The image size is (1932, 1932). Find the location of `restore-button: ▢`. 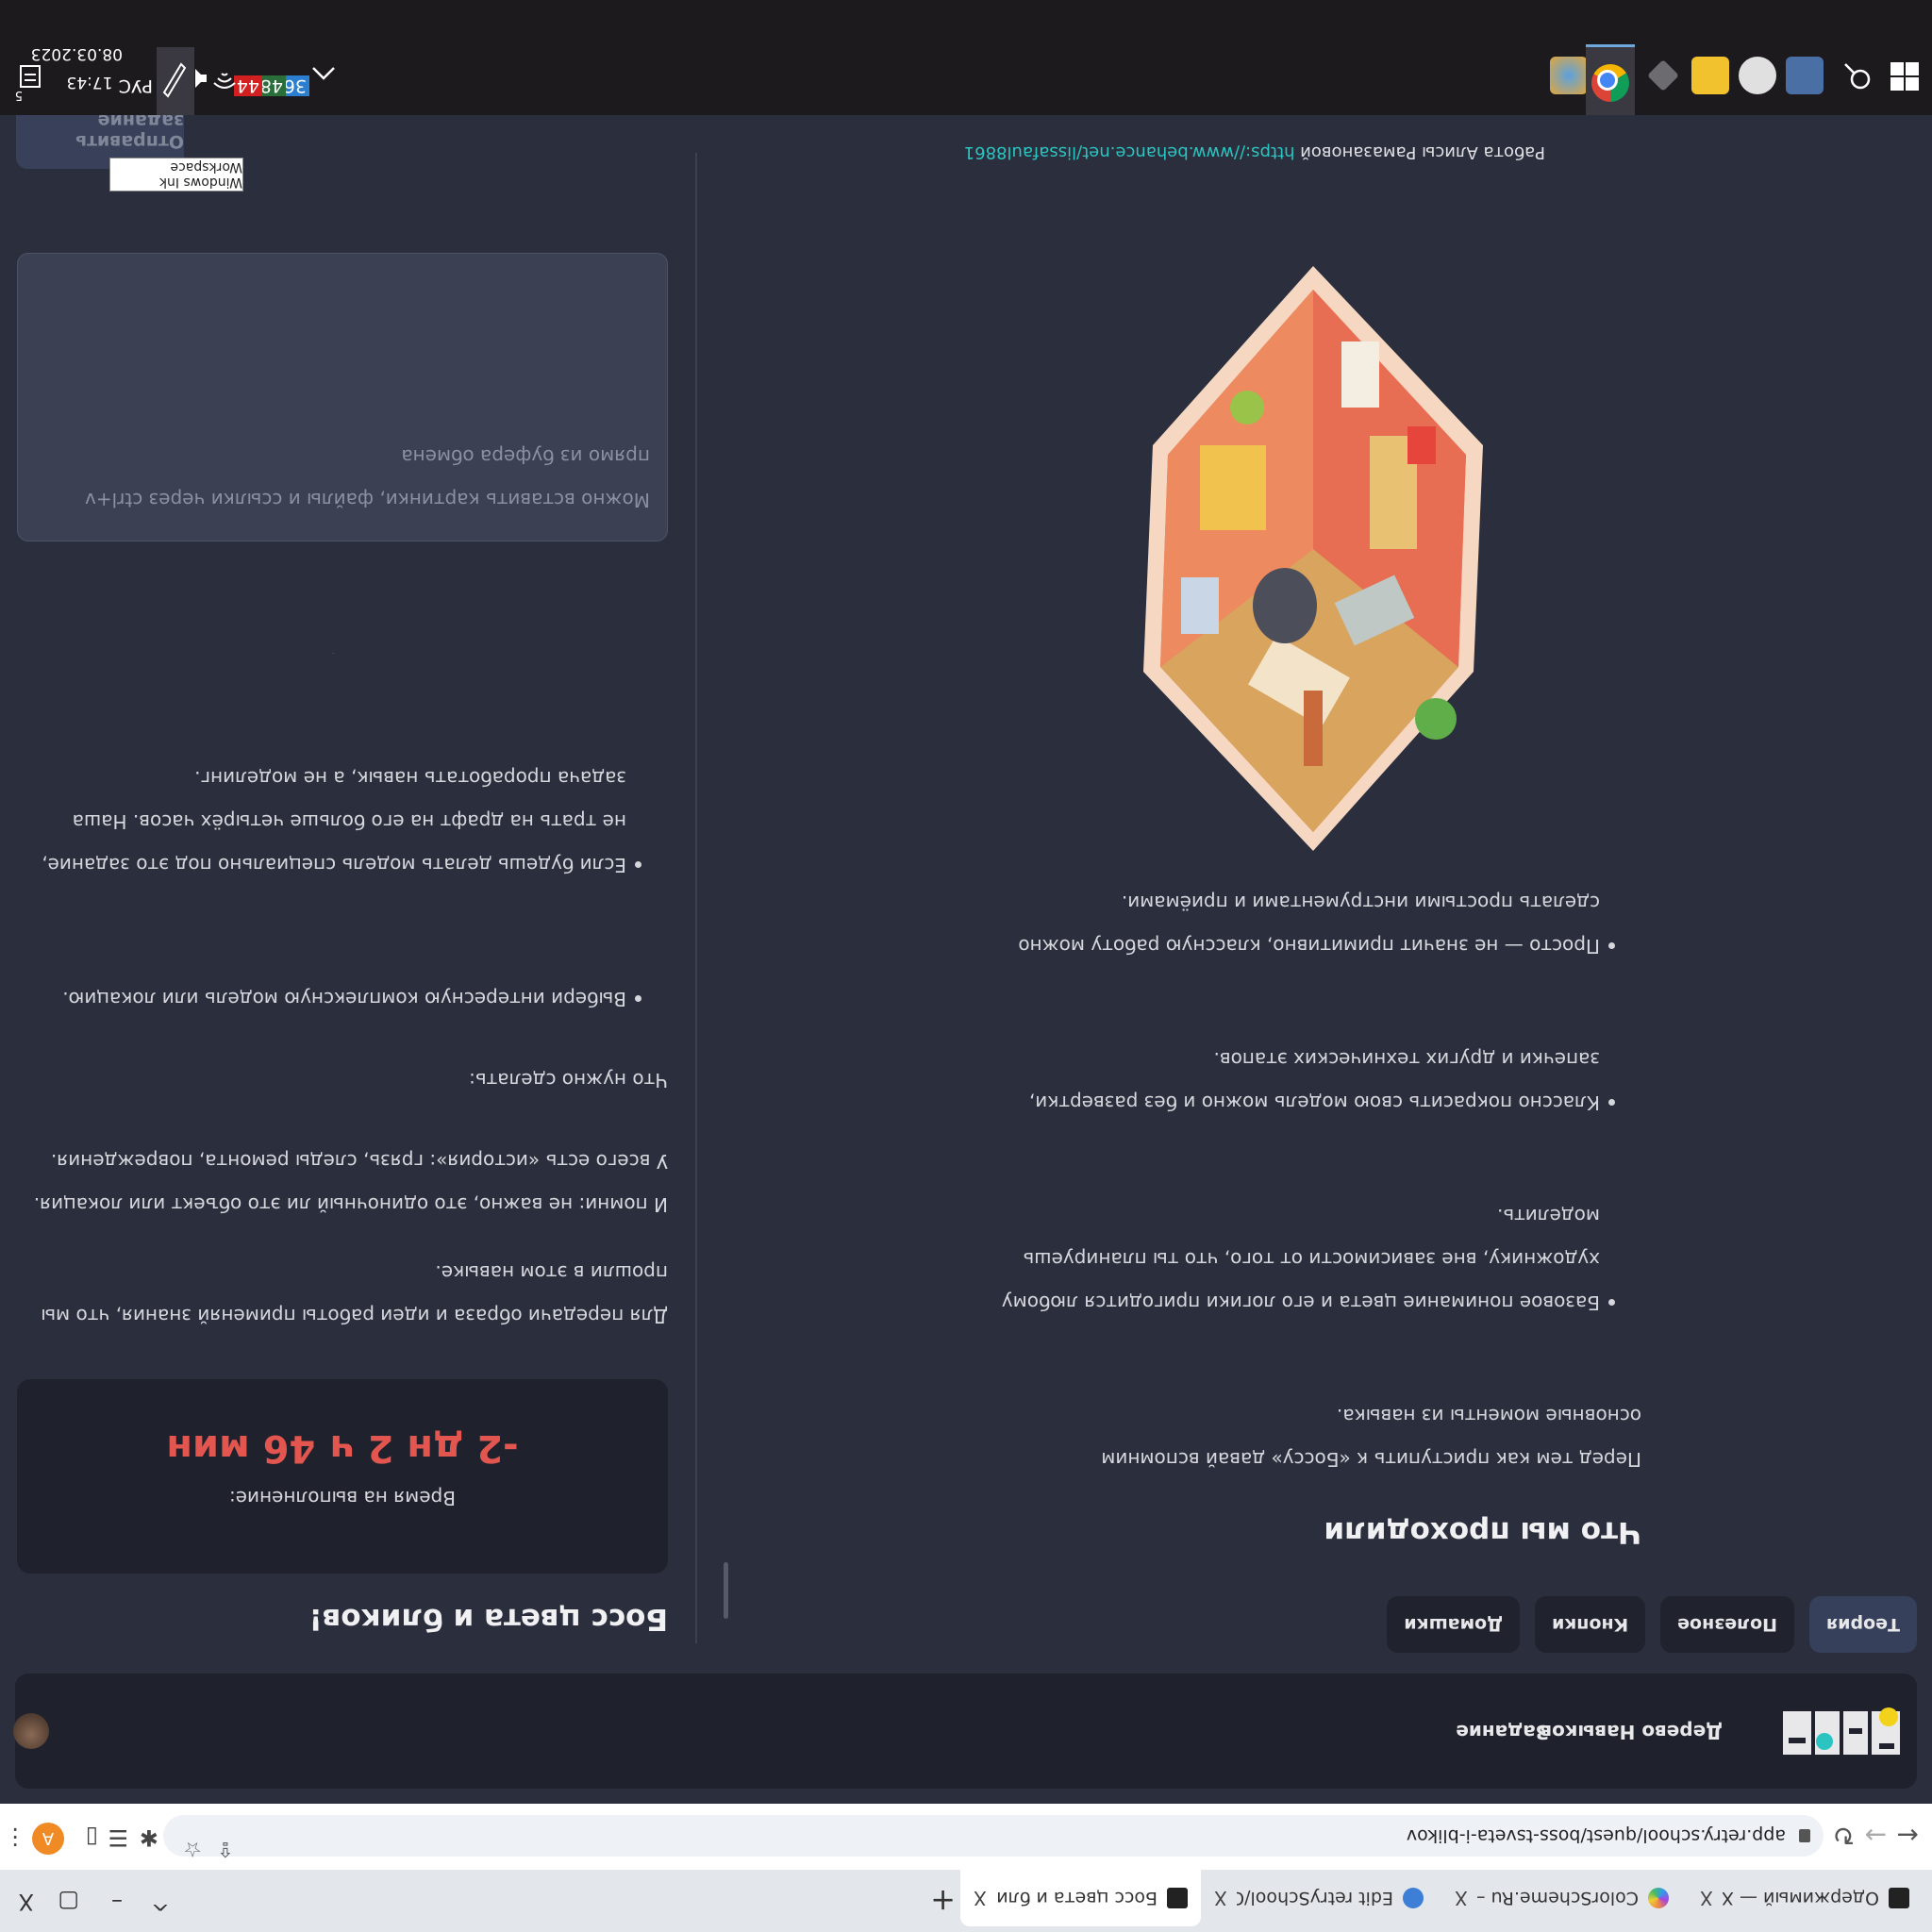

restore-button: ▢ is located at coordinates (68, 1902).